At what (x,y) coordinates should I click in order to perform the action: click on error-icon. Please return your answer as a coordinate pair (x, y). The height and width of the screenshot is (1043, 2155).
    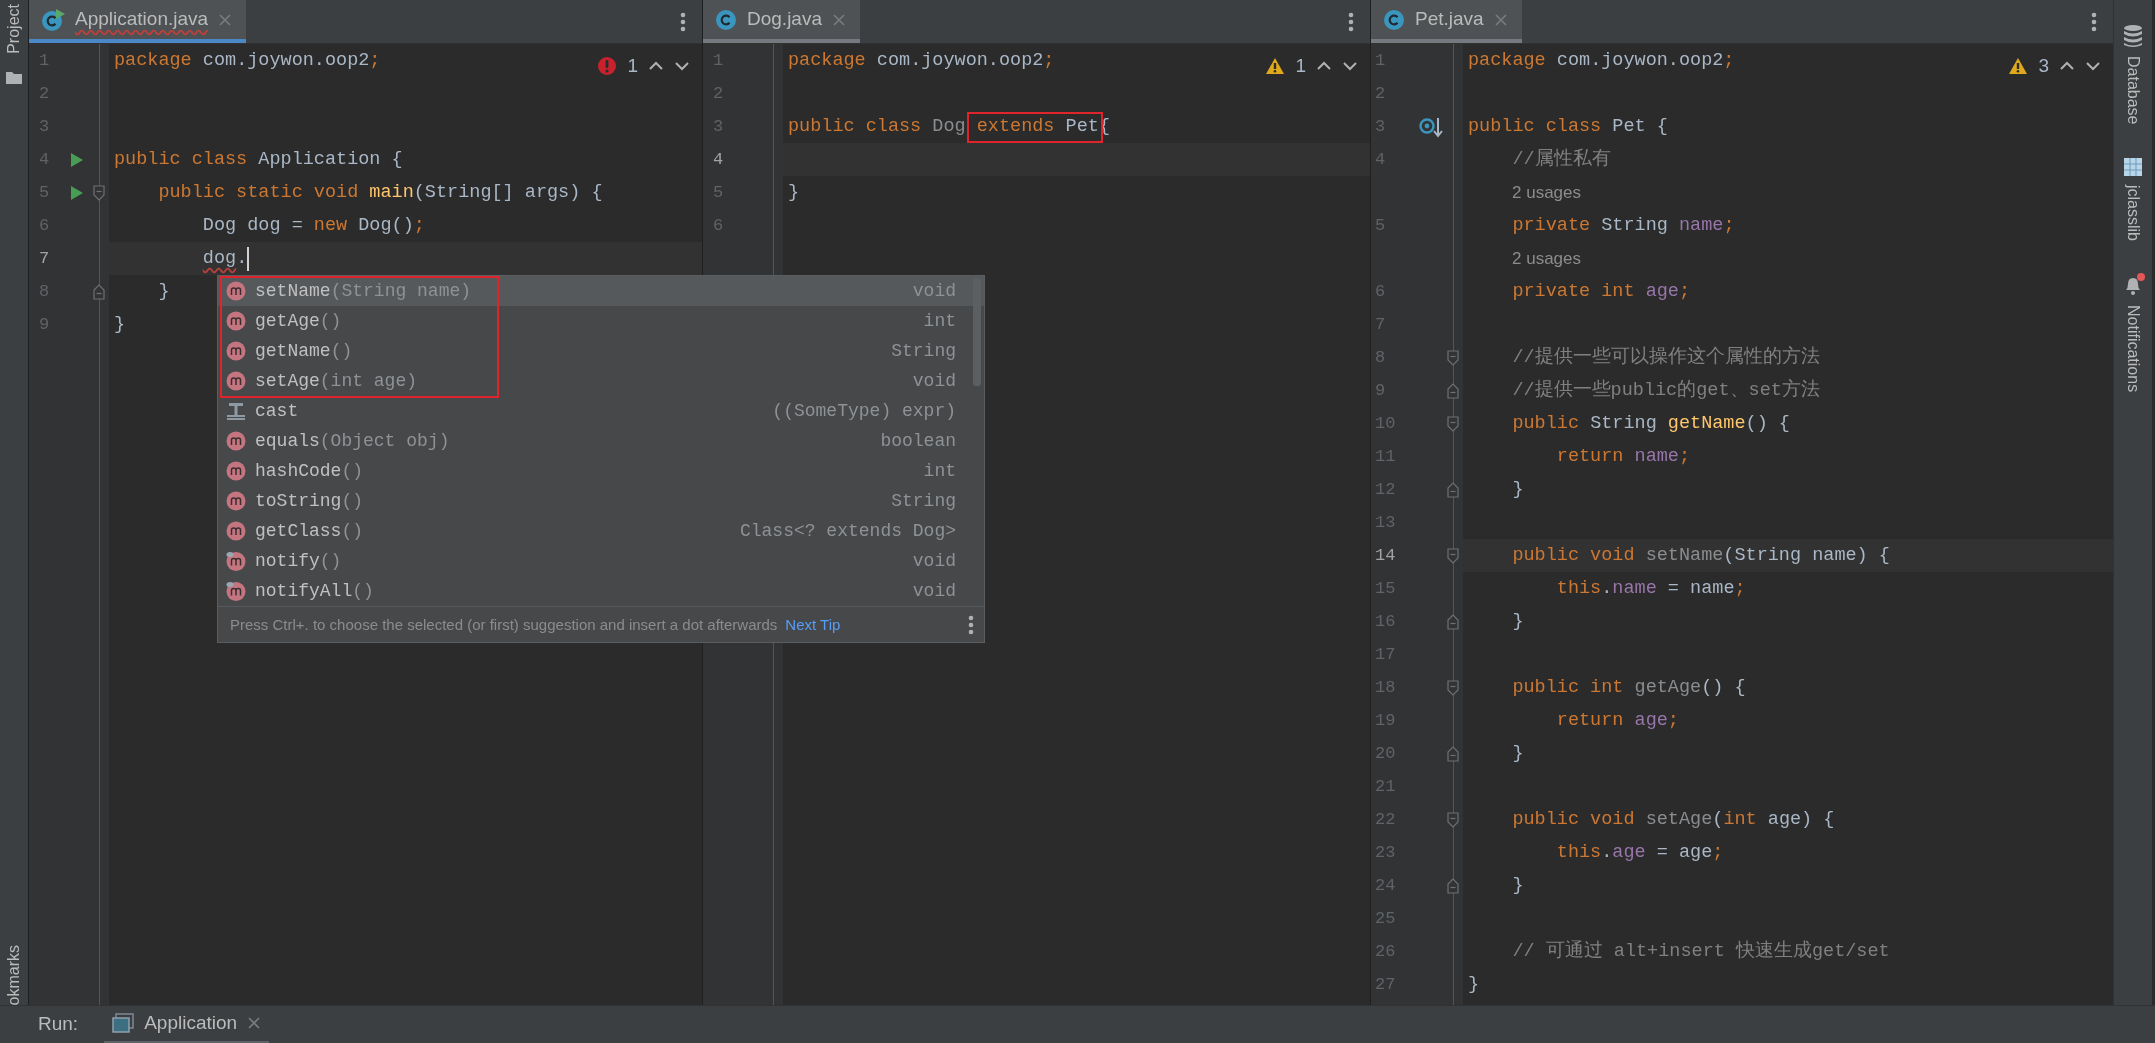
    Looking at the image, I should click on (607, 66).